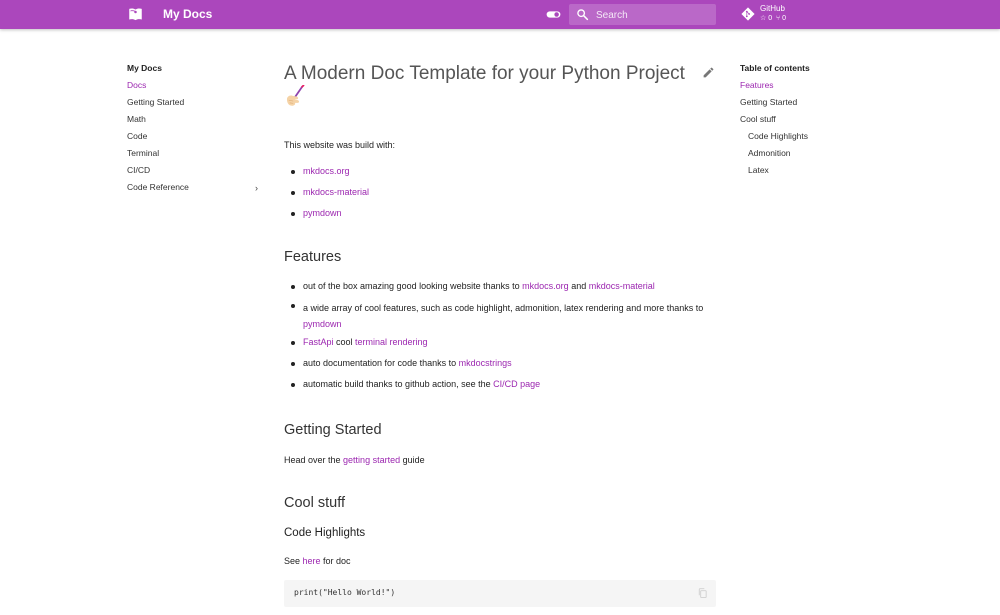 The width and height of the screenshot is (1000, 615). I want to click on nav-item-math: Math, so click(194, 122).